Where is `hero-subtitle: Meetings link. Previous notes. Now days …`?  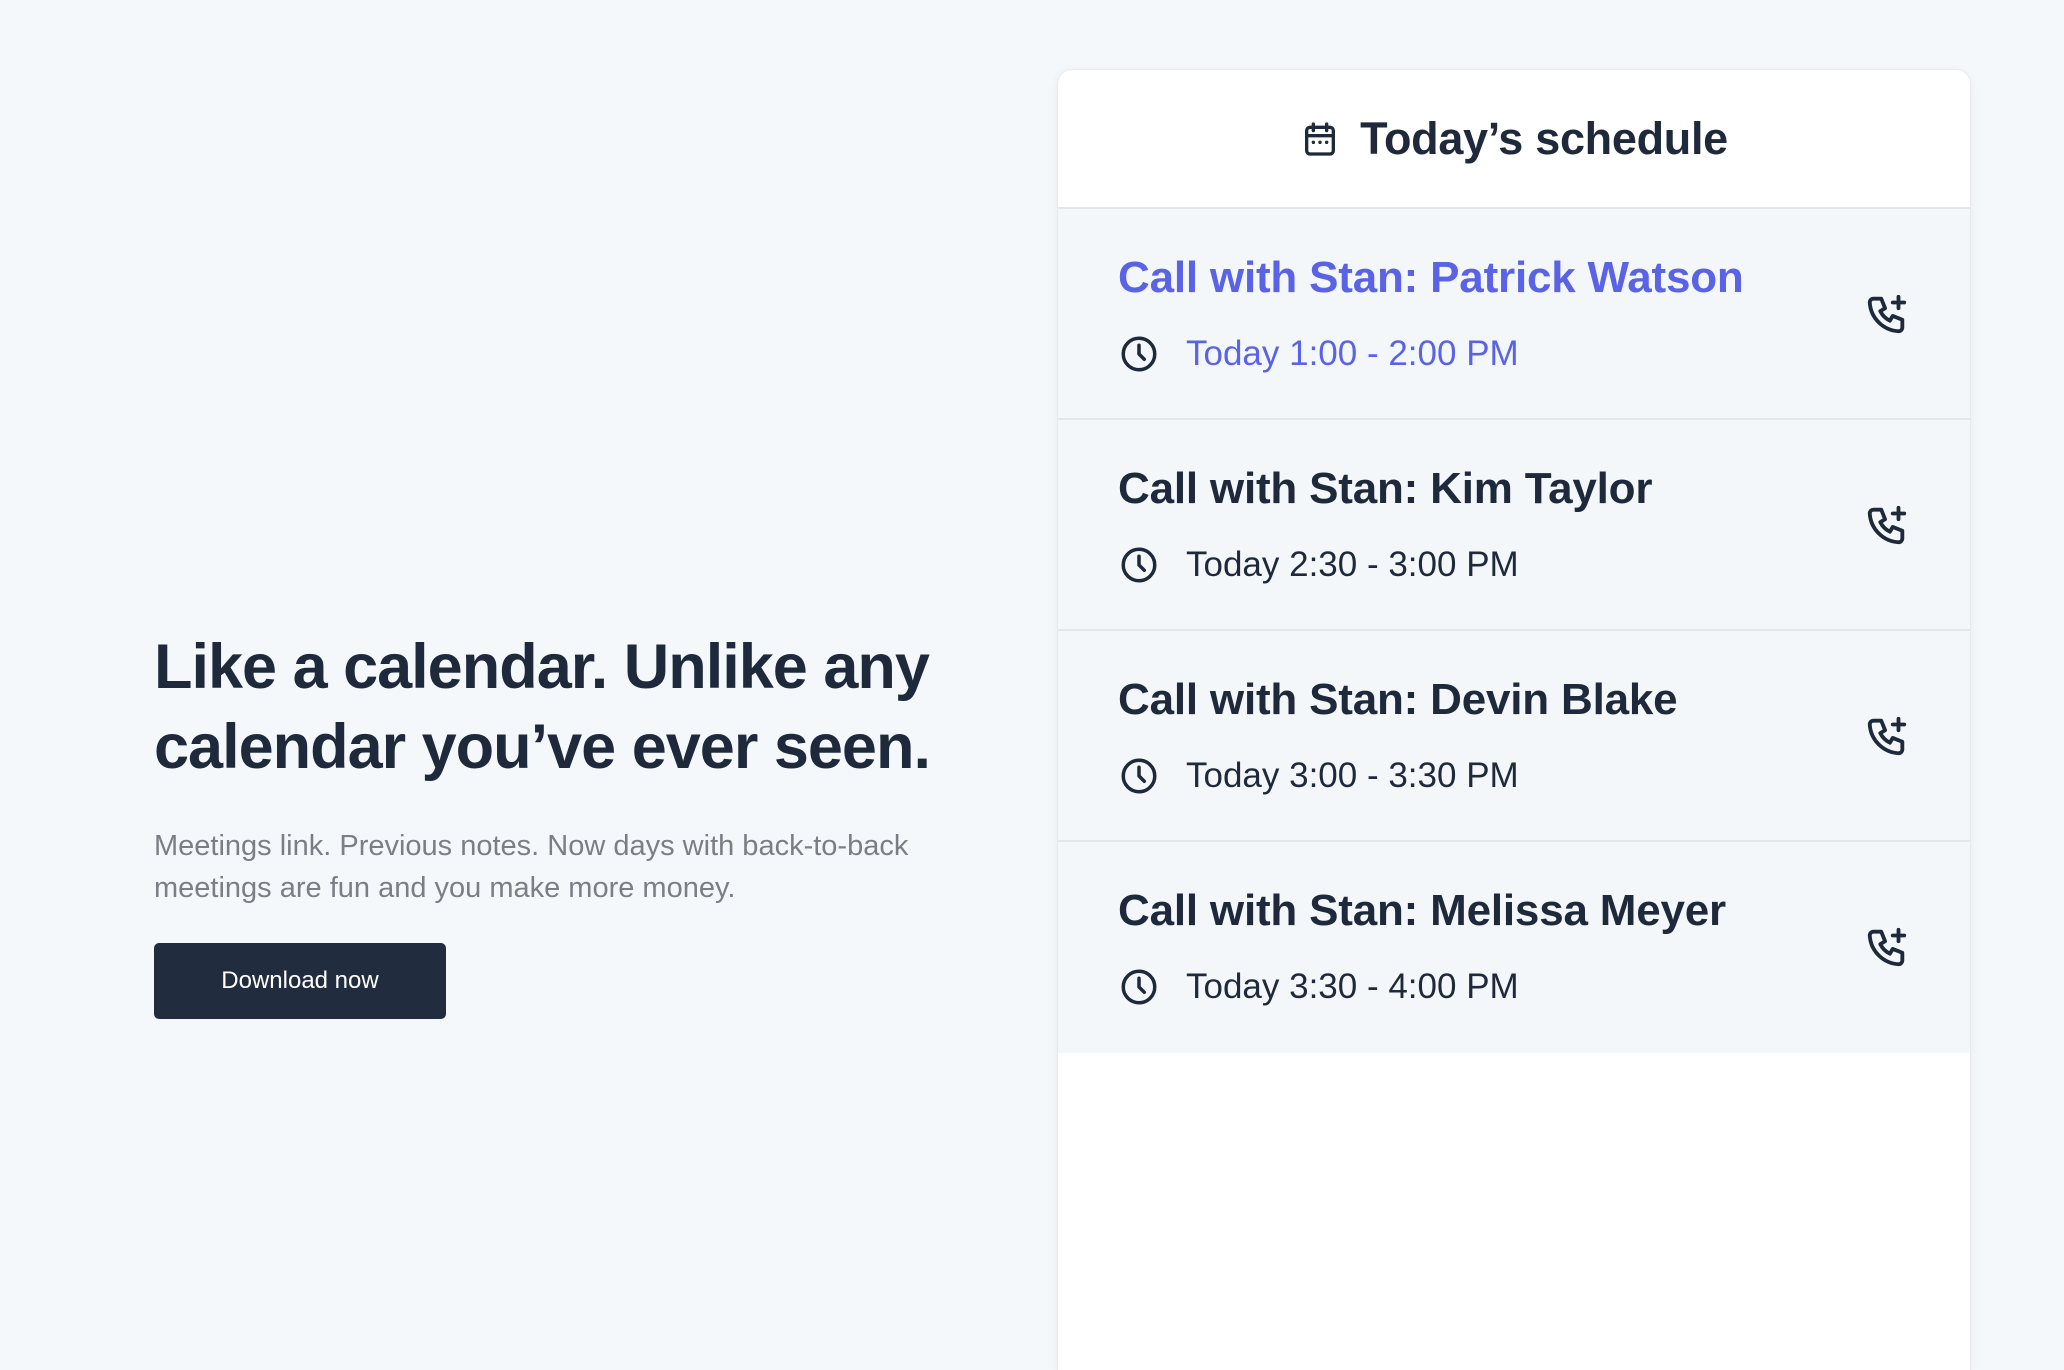 hero-subtitle: Meetings link. Previous notes. Now days … is located at coordinates (531, 867).